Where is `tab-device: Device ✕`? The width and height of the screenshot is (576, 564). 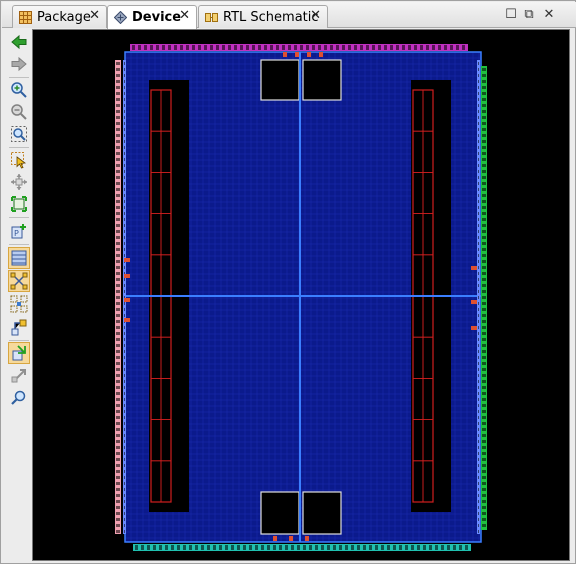
tab-device: Device ✕ is located at coordinates (152, 17).